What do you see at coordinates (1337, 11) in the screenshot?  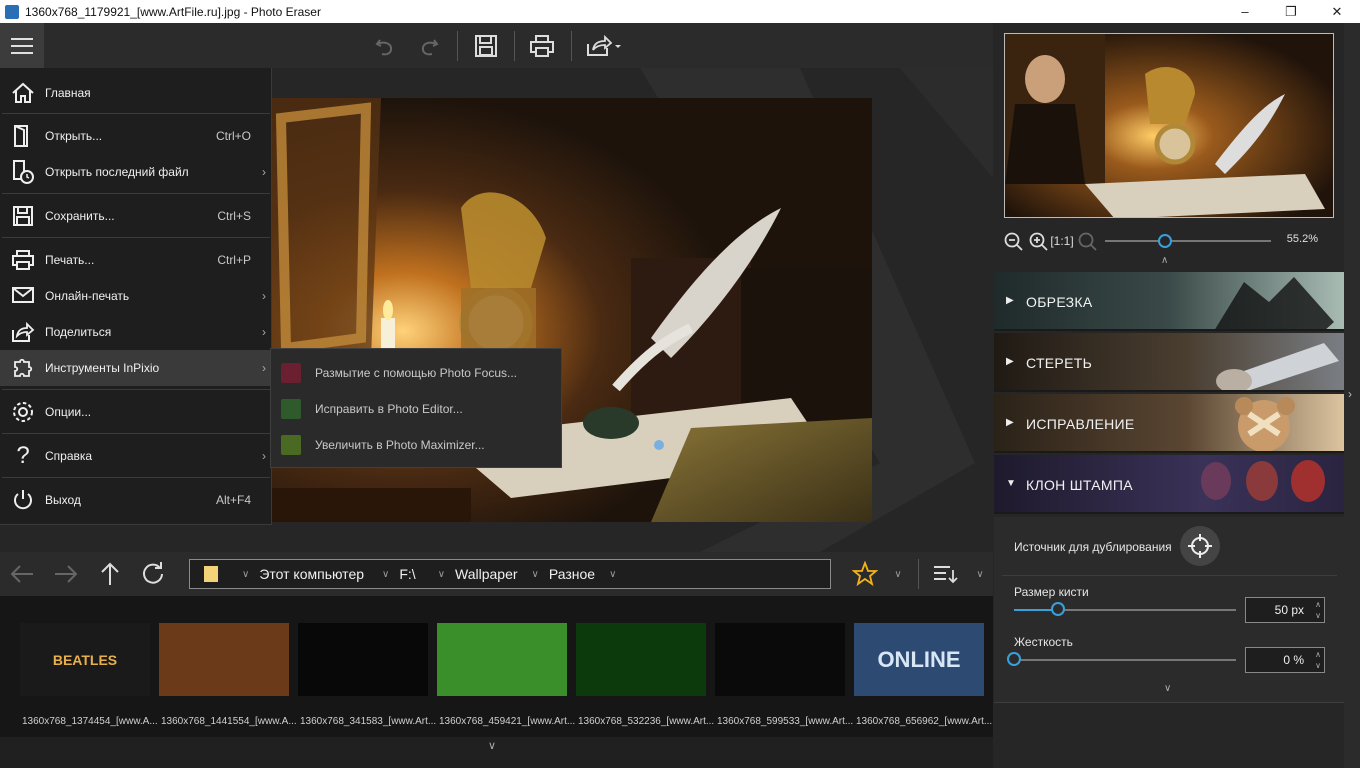 I see `close-button: ✕` at bounding box center [1337, 11].